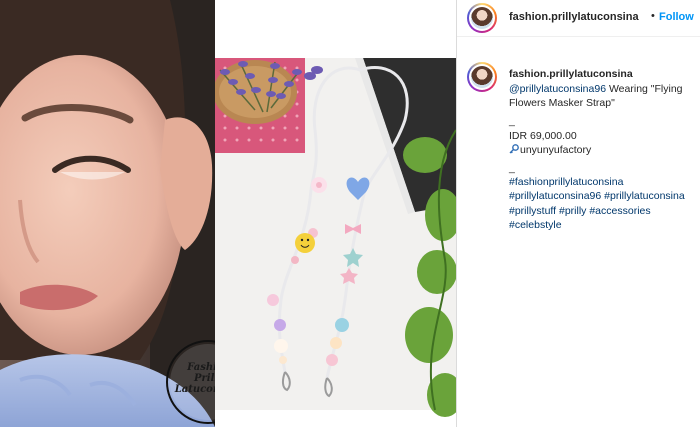  Describe the element at coordinates (556, 149) in the screenshot. I see `caption-shop: unyunyufactory` at that location.